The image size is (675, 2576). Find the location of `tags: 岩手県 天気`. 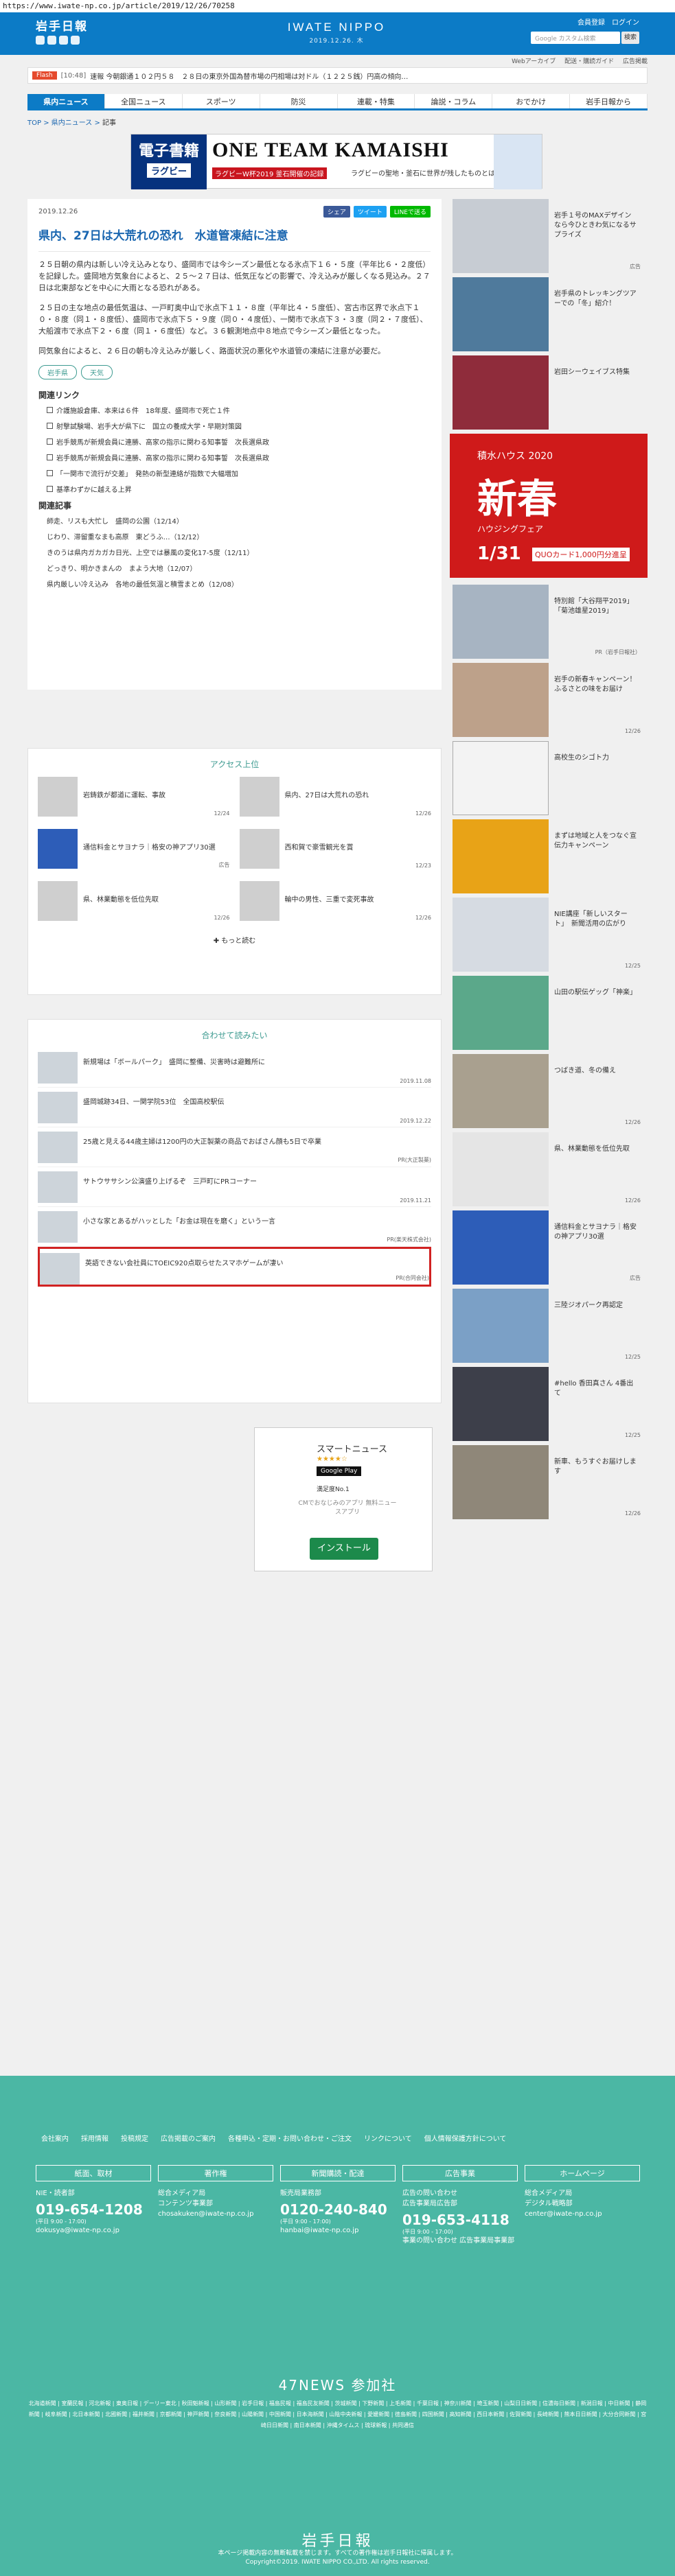

tags: 岩手県 天気 is located at coordinates (234, 372).